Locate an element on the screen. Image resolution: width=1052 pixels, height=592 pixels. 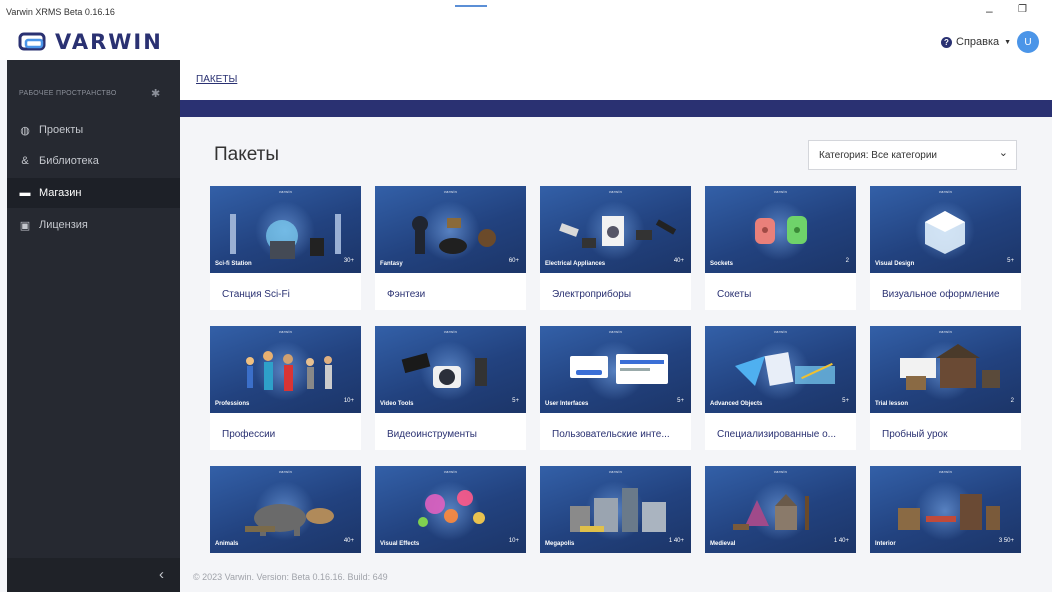
package-title: Станция Sci-Fi is located at coordinates (256, 294).